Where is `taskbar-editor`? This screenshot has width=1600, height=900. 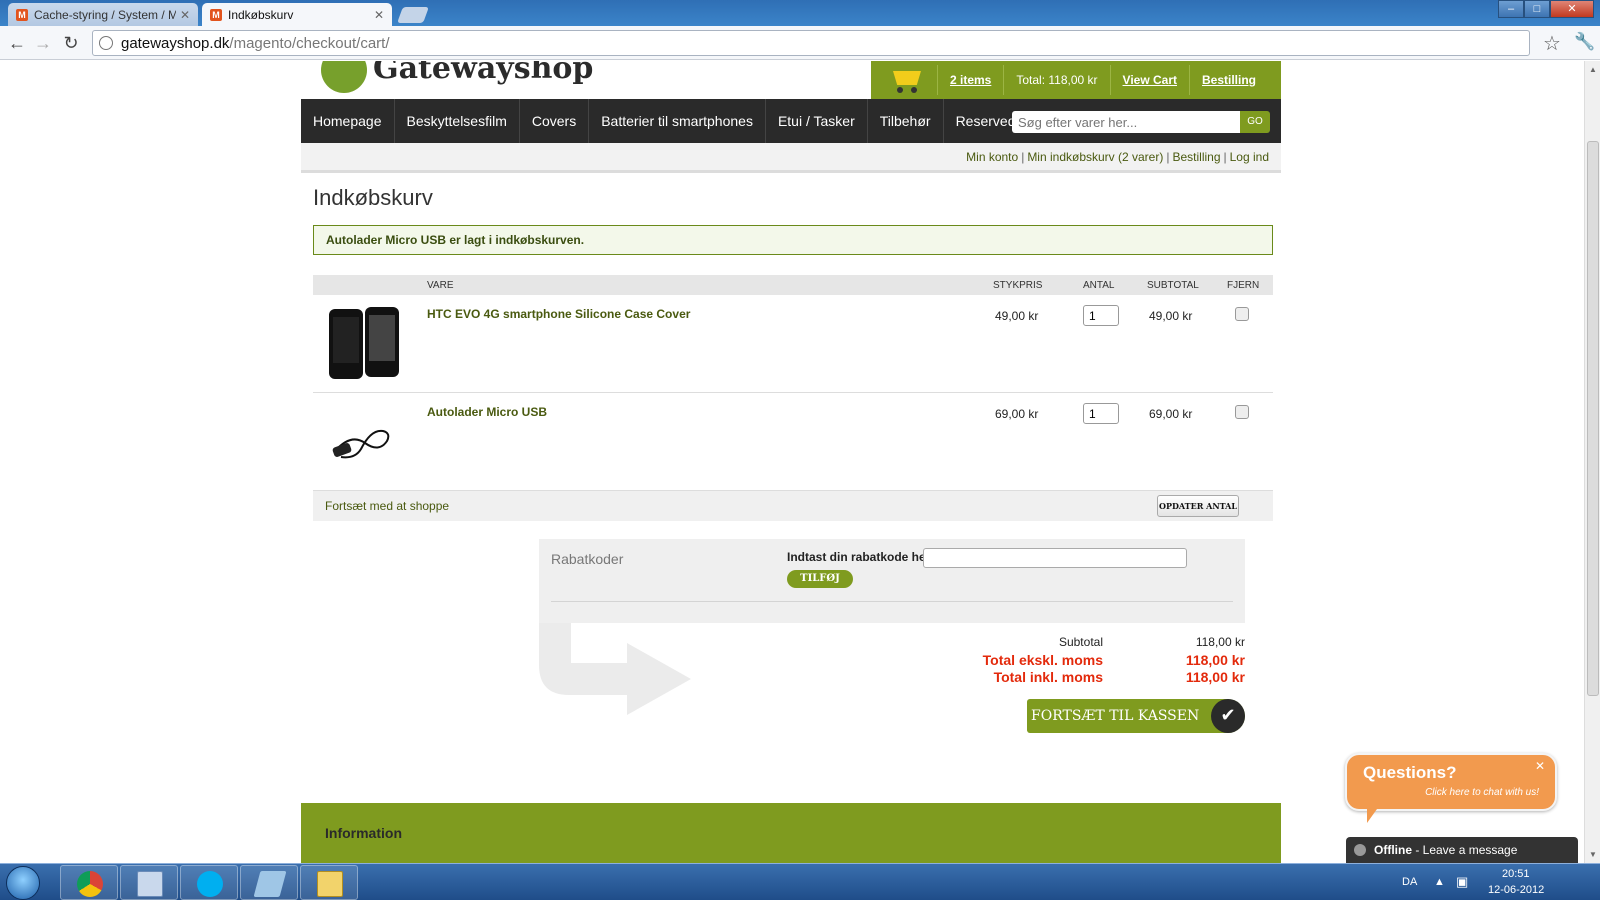
taskbar-editor is located at coordinates (269, 882).